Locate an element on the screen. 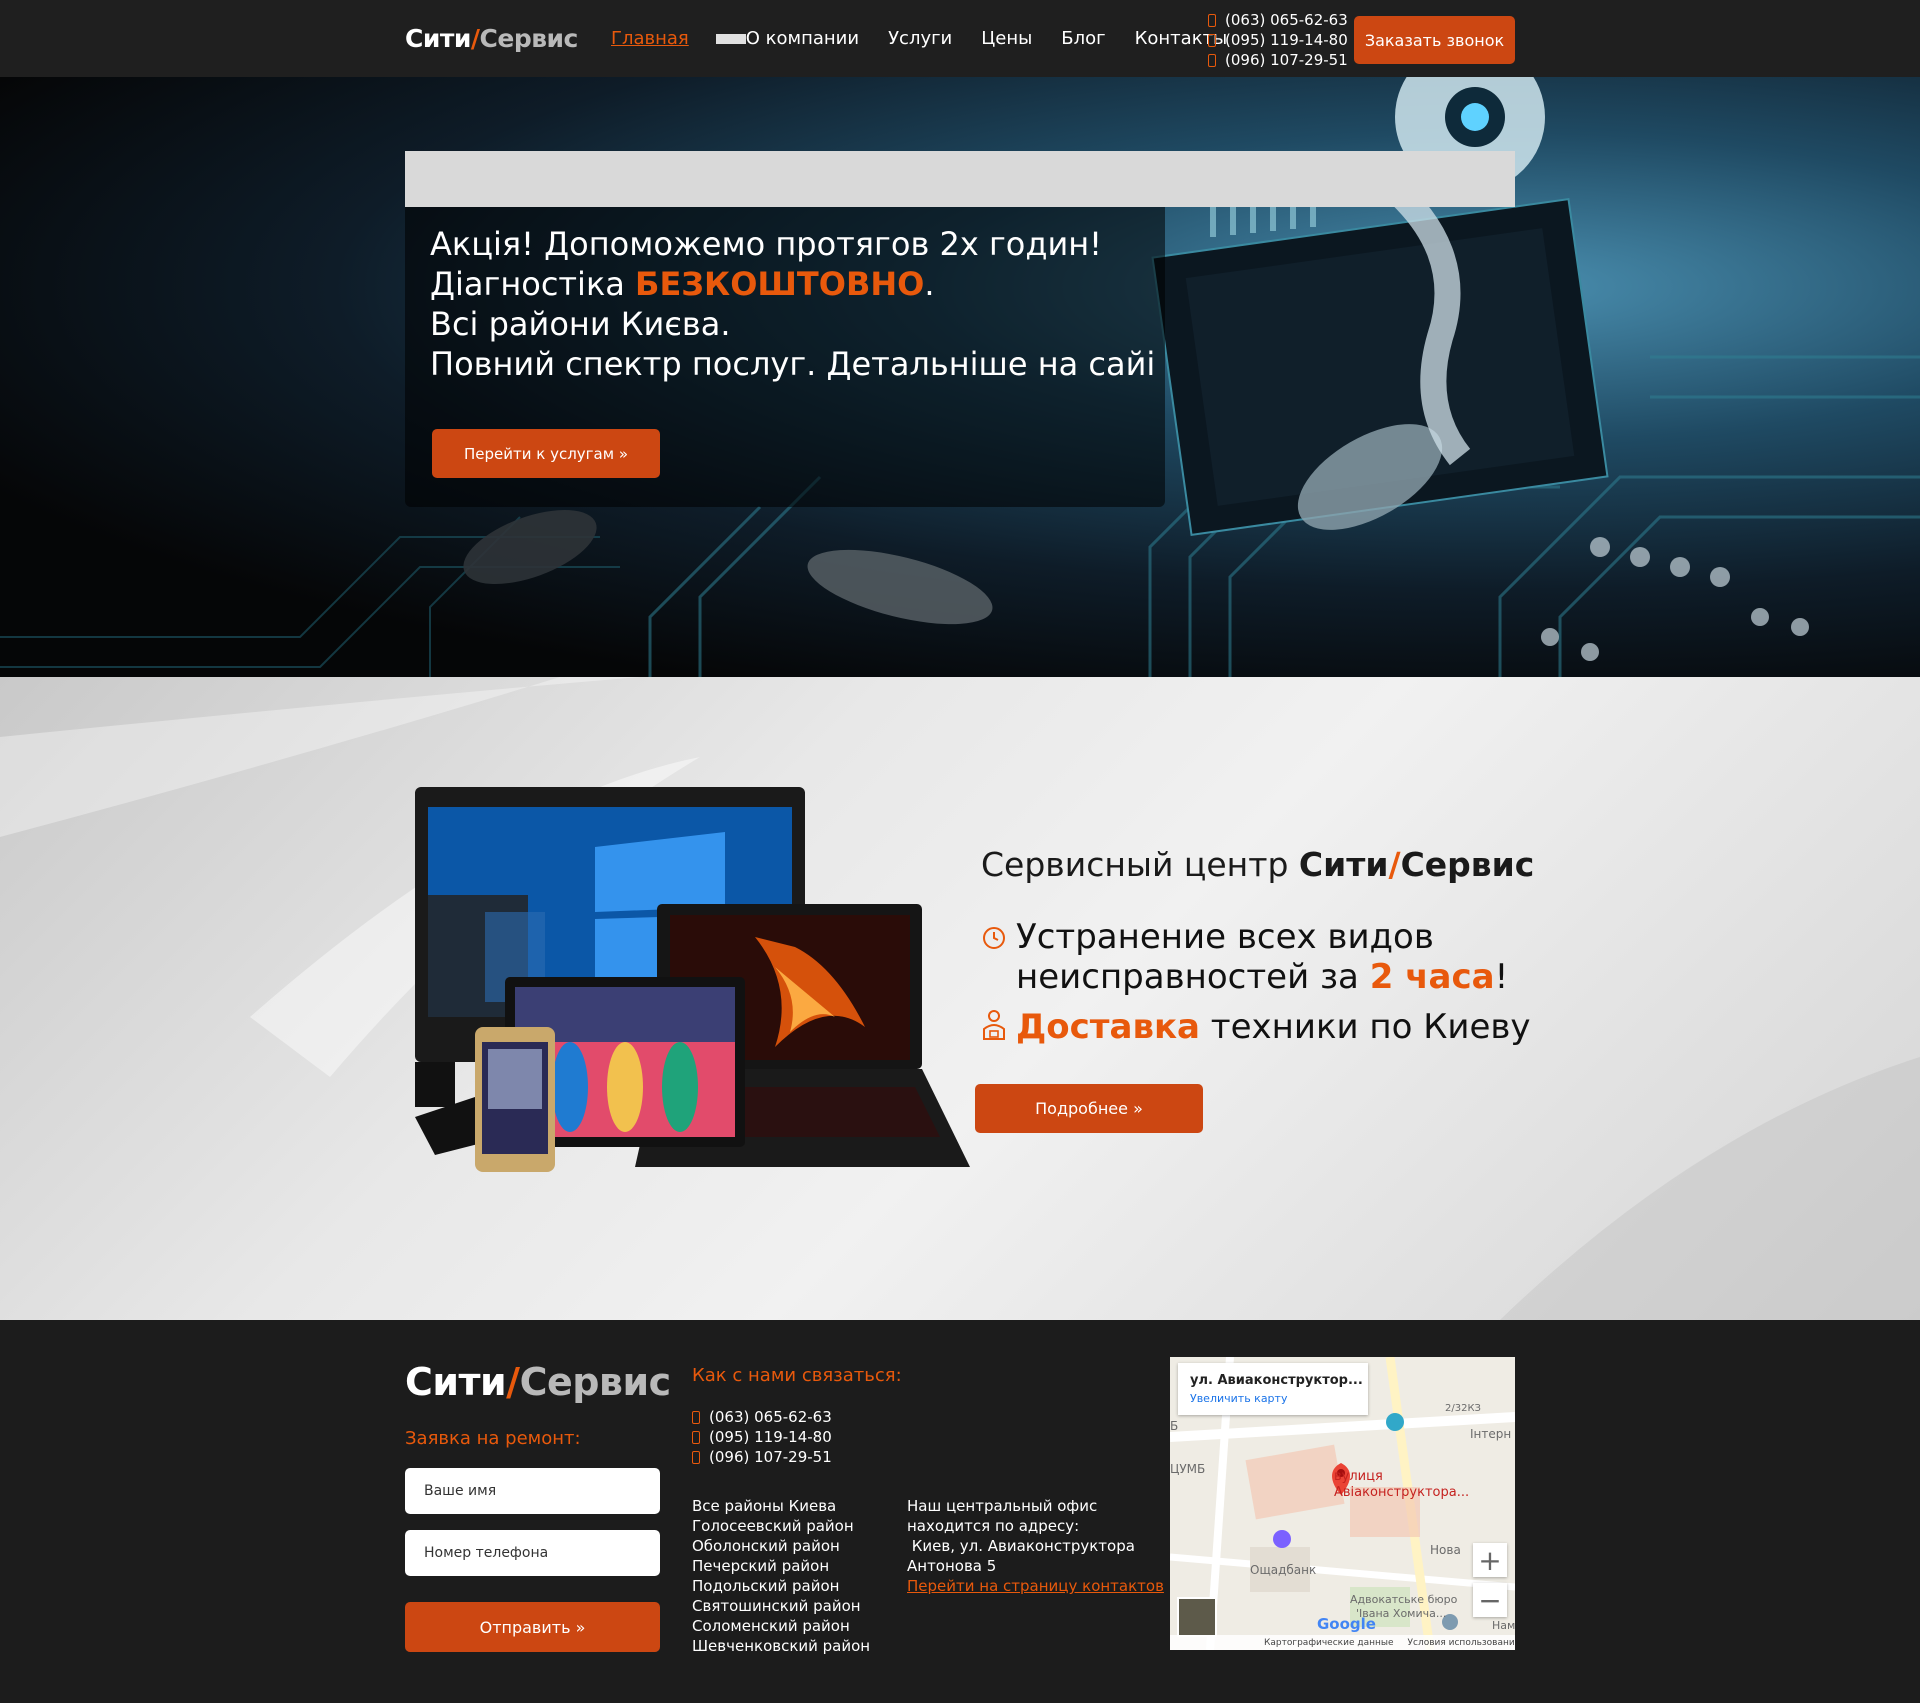 The width and height of the screenshot is (1920, 1703). brand-part1: Сити is located at coordinates (1343, 864).